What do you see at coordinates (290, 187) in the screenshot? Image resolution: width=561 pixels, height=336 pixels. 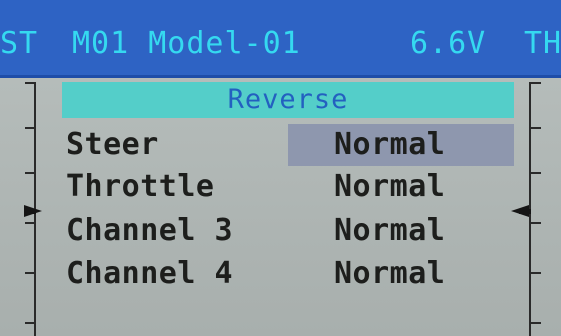 I see `reverse-row-throttle: Throttle Normal` at bounding box center [290, 187].